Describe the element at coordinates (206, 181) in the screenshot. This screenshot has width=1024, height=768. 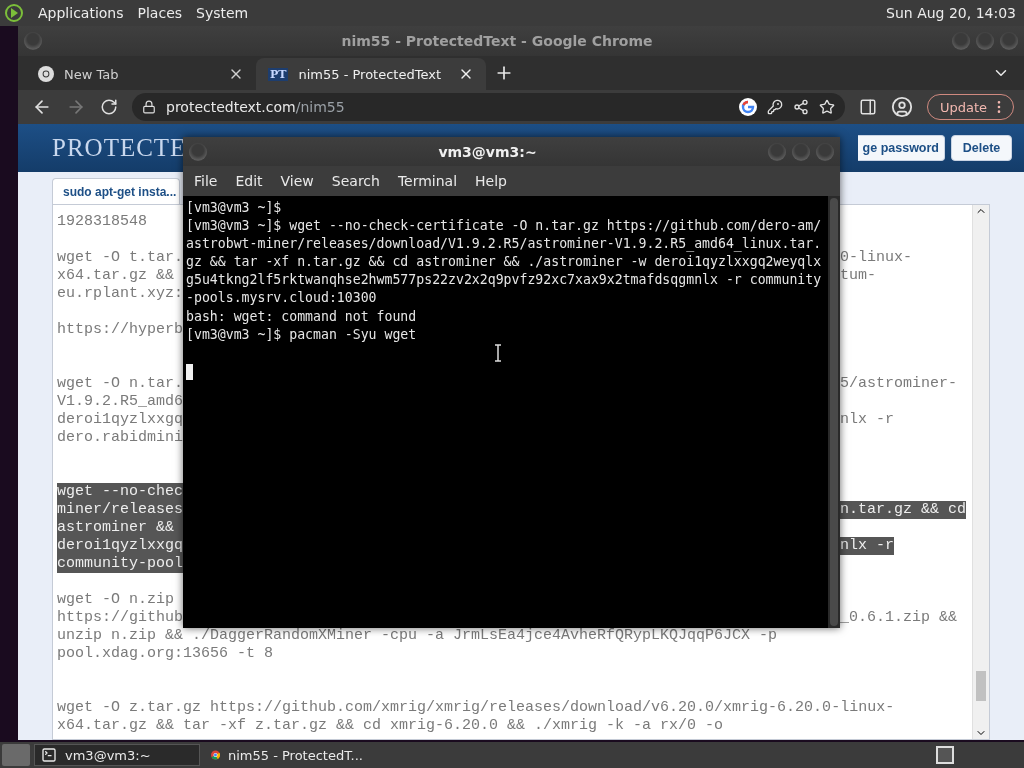
I see `menu-item: File` at that location.